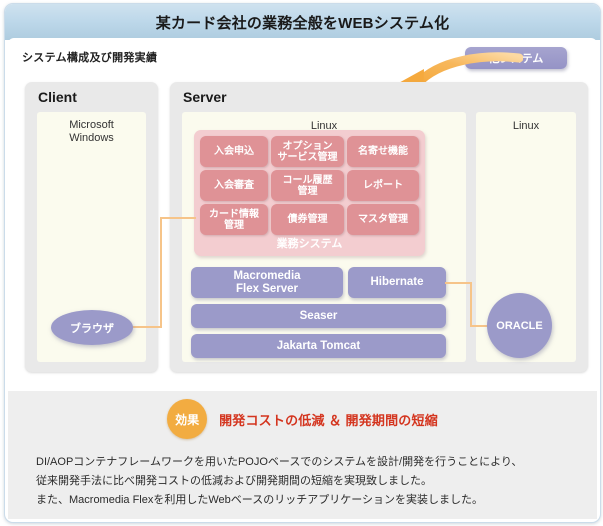 The image size is (603, 526). What do you see at coordinates (234, 219) in the screenshot?
I see `module-box: カード情報 管理` at bounding box center [234, 219].